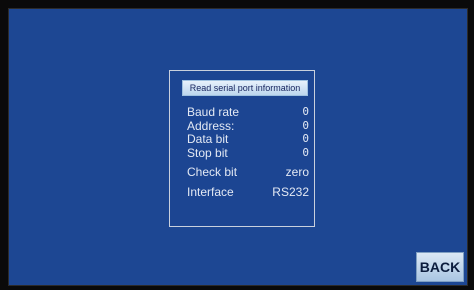  I want to click on address-label: Address:, so click(211, 126).